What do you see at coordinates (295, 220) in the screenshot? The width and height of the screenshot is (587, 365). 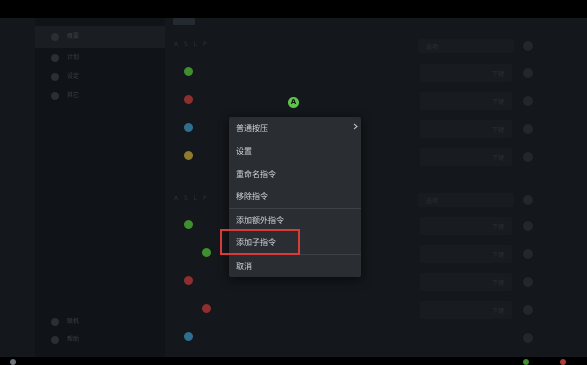 I see `menu-item-add-extra-command: 添加额外指令` at bounding box center [295, 220].